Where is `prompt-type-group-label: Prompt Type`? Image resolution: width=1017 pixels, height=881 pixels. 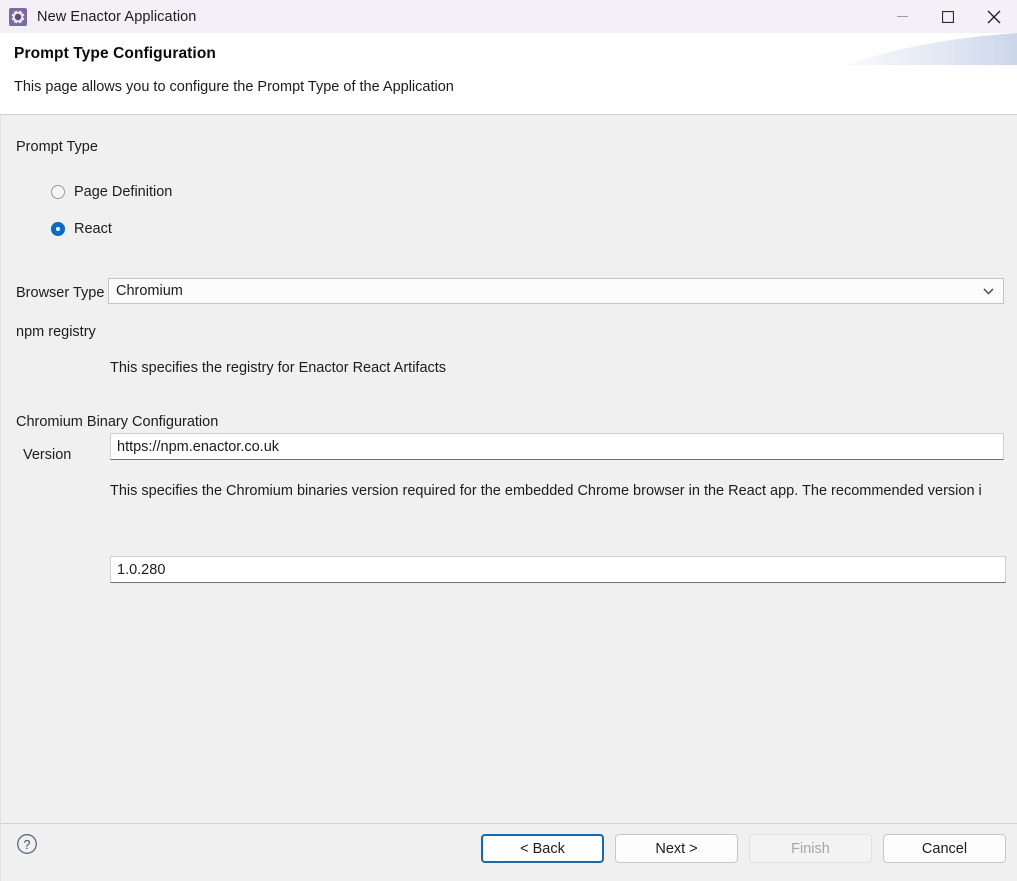
prompt-type-group-label: Prompt Type is located at coordinates (57, 147).